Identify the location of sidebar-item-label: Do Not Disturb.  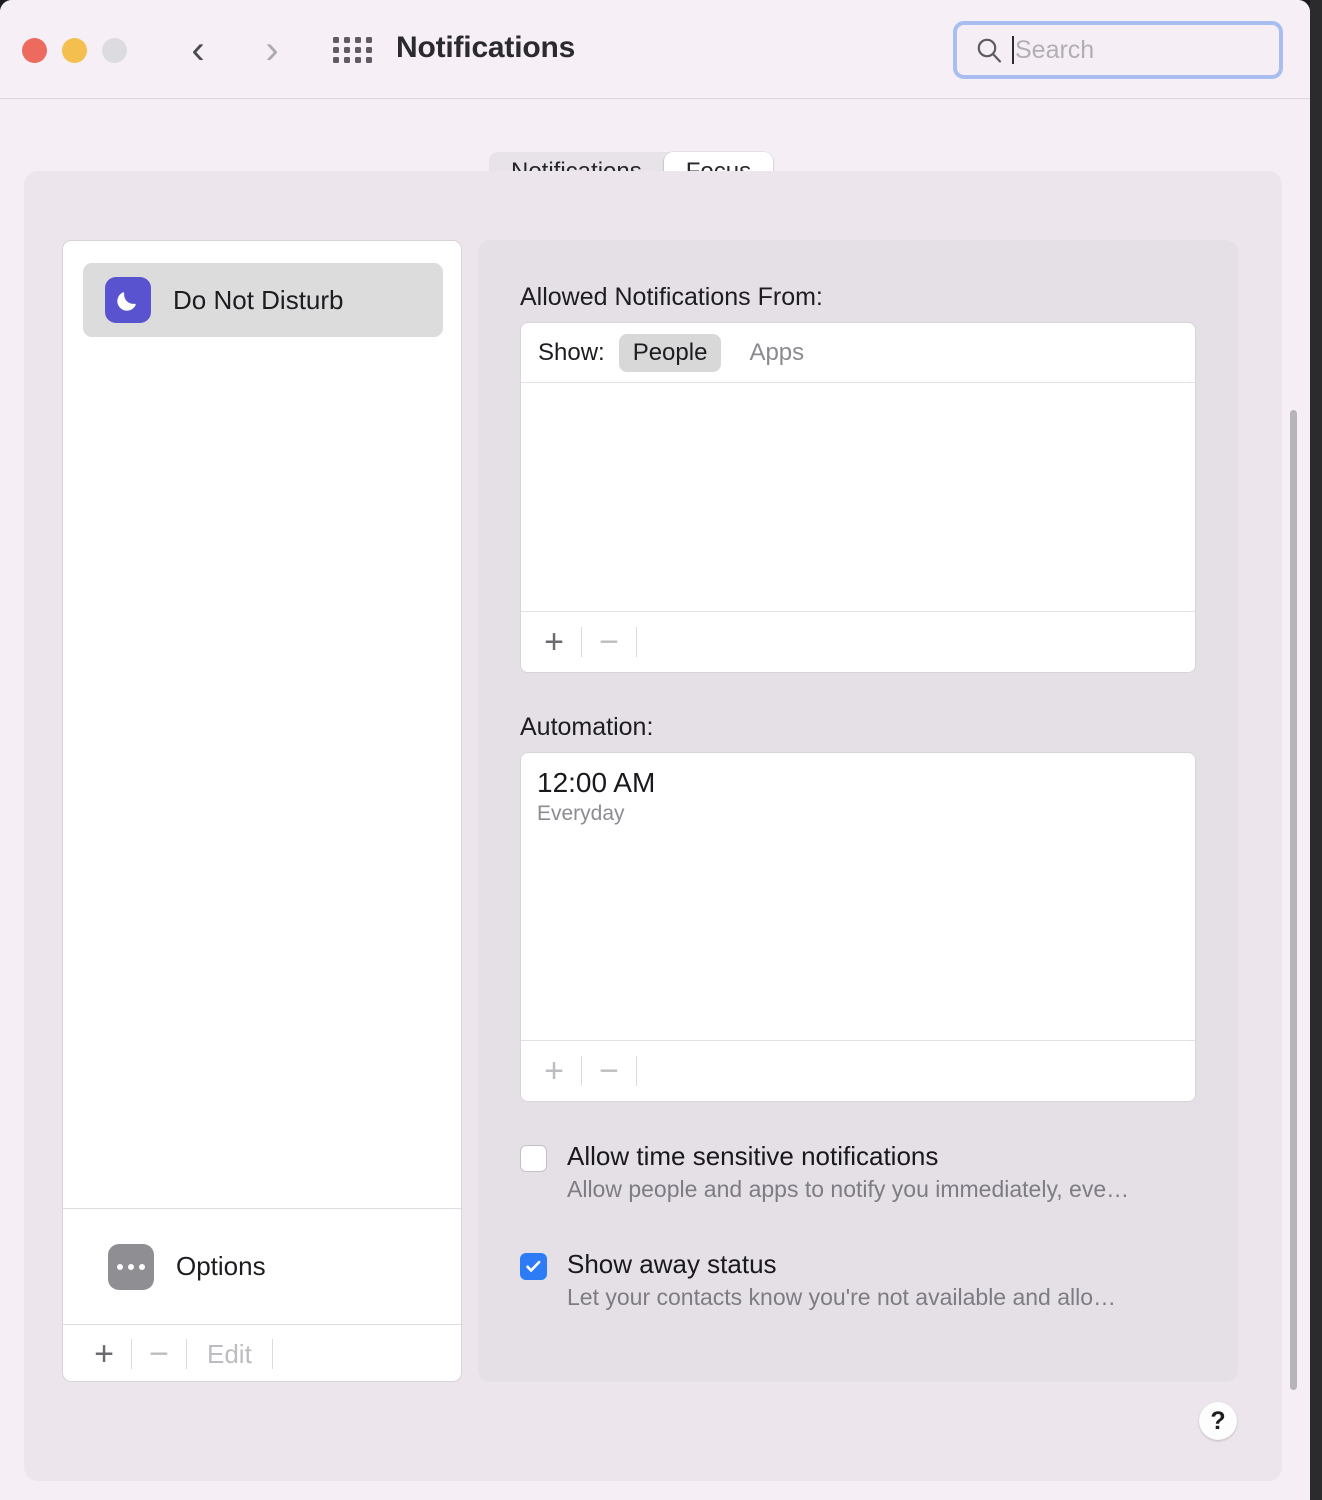
(258, 299).